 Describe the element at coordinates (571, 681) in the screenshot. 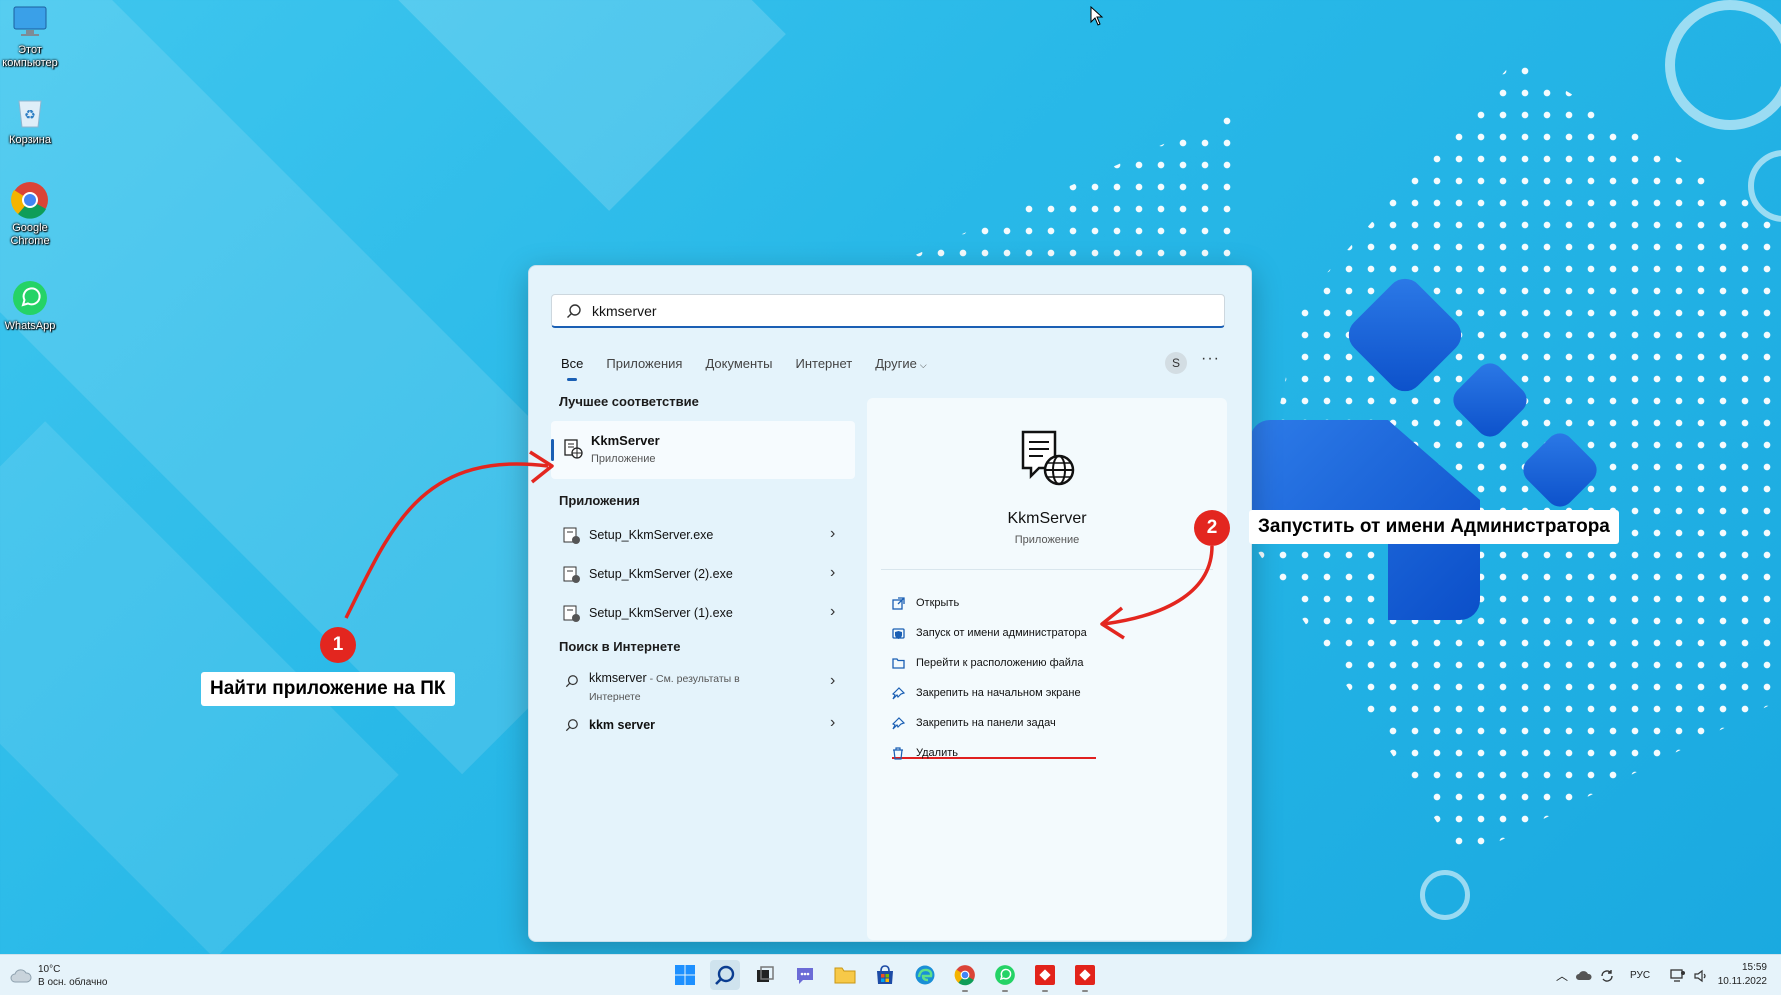

I see `search-icon` at that location.